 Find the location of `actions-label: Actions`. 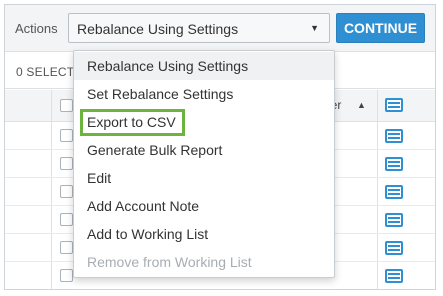

actions-label: Actions is located at coordinates (36, 28).